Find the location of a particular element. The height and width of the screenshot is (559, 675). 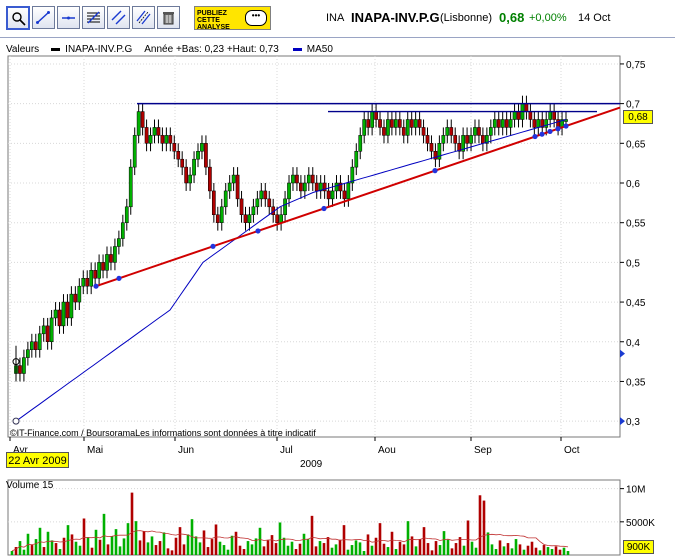

y-tick-label: 0,7 is located at coordinates (633, 105).